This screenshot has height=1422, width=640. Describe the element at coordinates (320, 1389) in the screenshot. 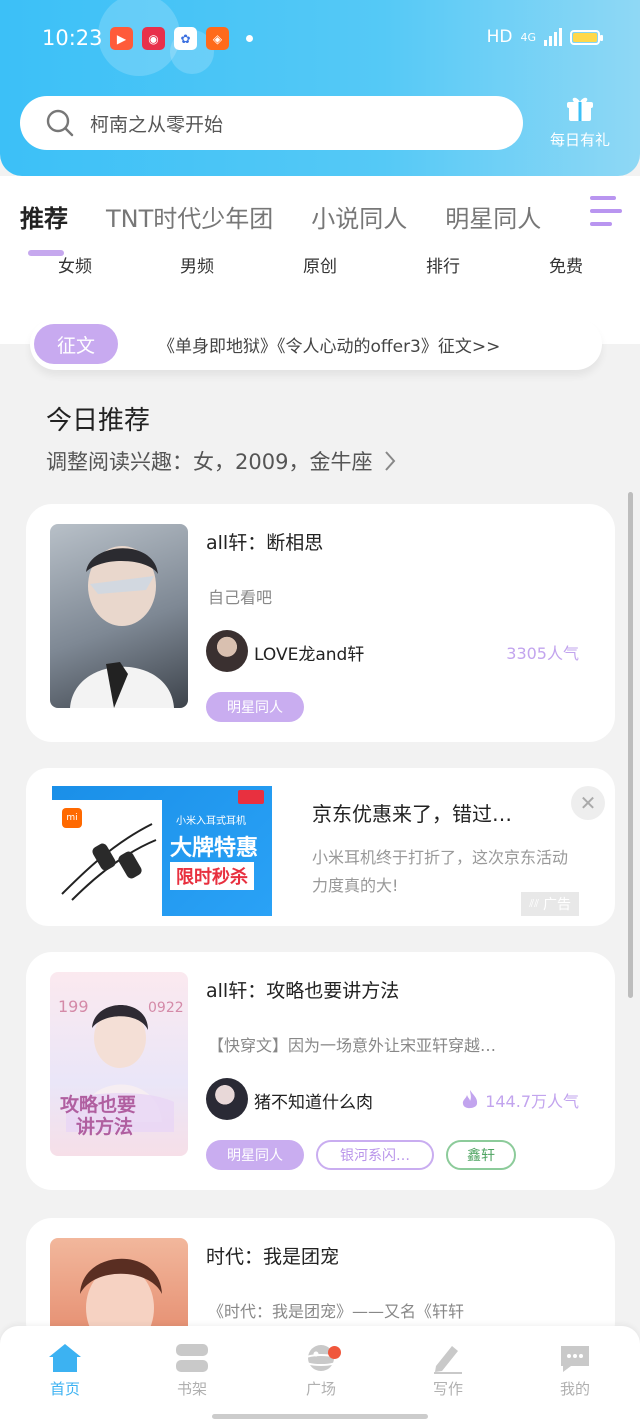

I see `nav-square-label: 广场` at that location.